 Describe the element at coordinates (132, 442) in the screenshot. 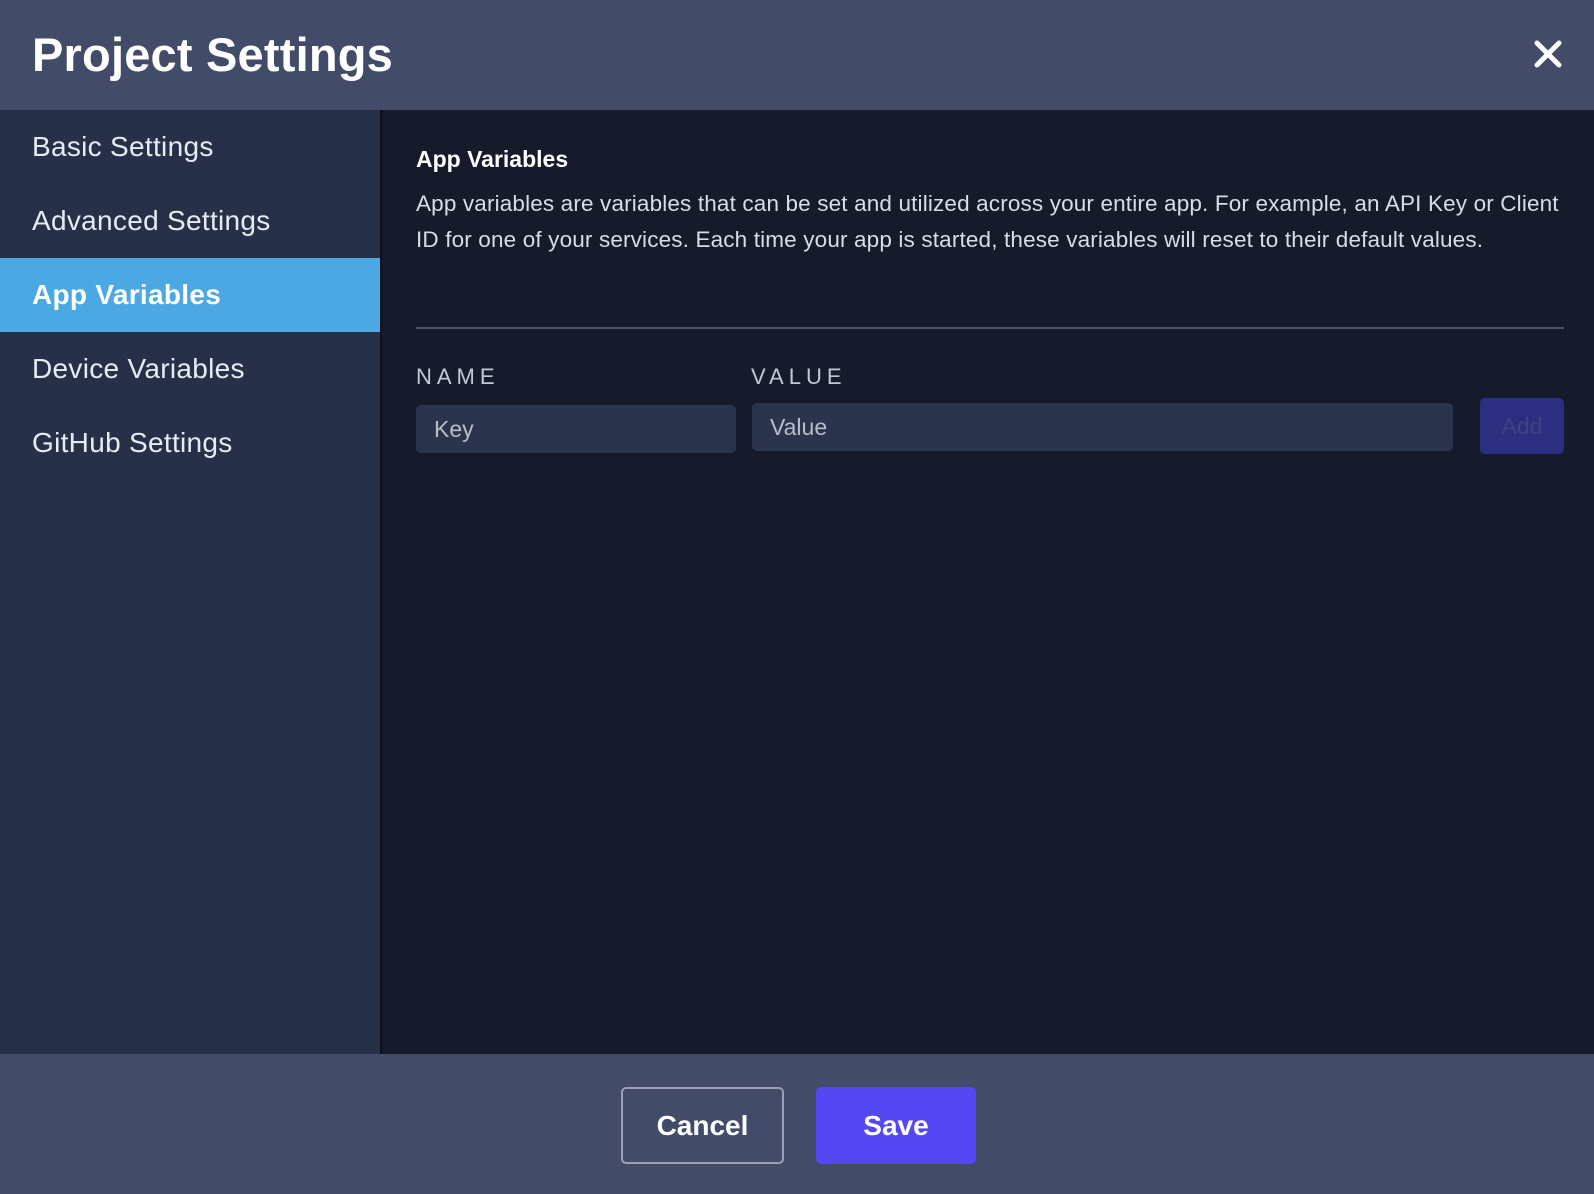

I see `sidebar-item-label: GitHub Settings` at that location.